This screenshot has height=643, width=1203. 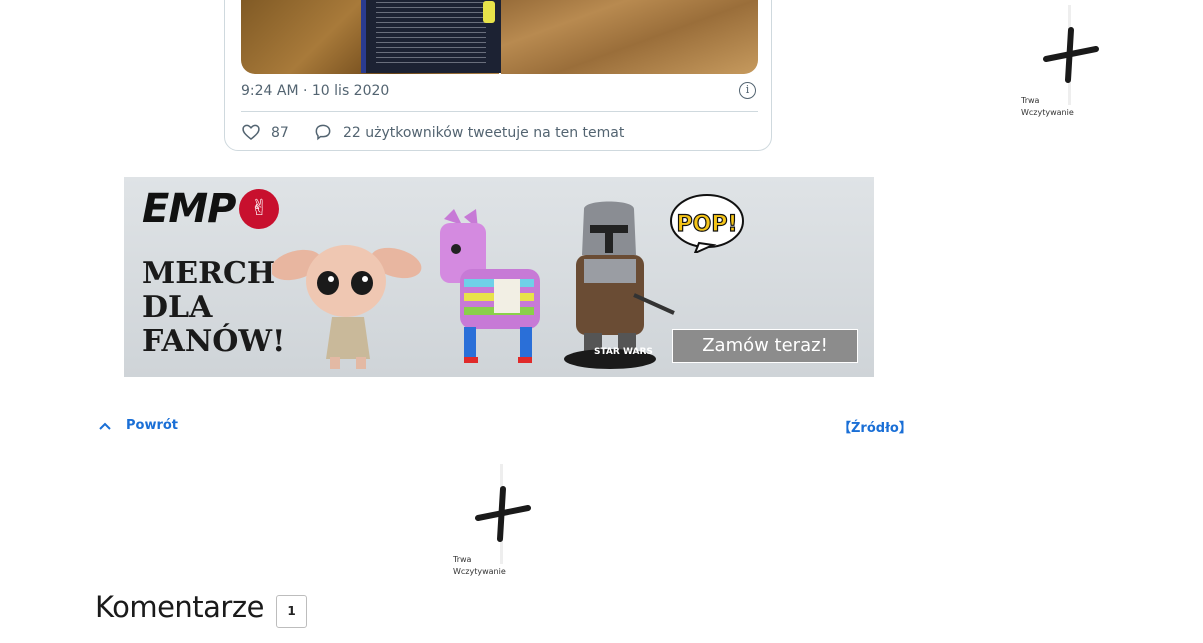 I want to click on sticker-image, so click(x=489, y=12).